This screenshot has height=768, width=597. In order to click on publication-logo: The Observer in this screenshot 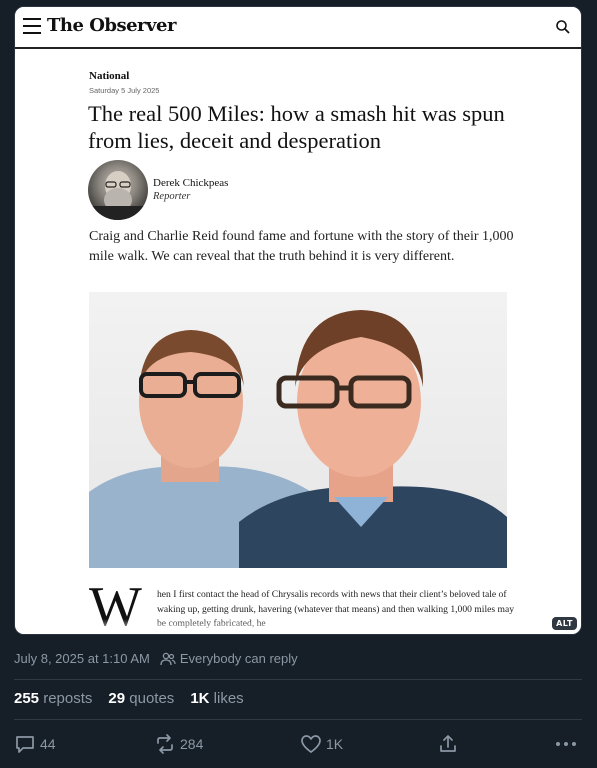, I will do `click(111, 25)`.